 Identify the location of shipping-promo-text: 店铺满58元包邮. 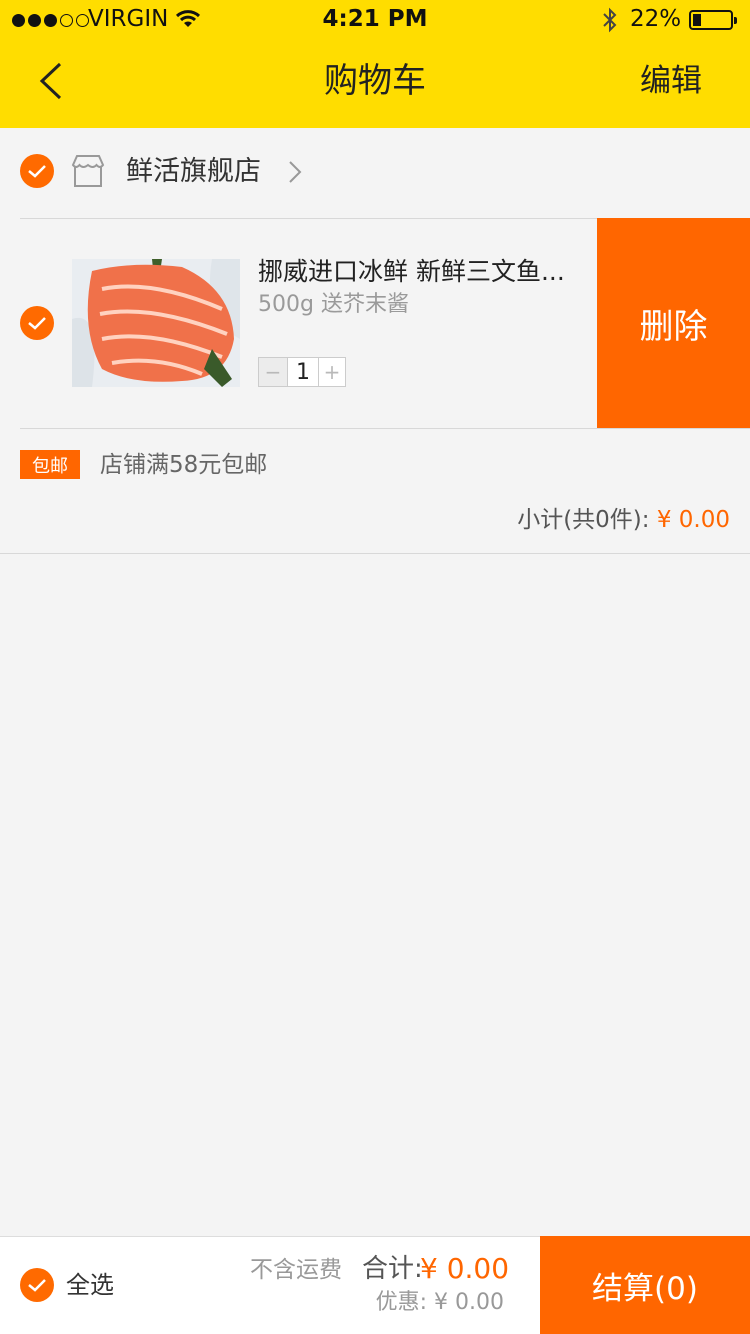
(184, 465).